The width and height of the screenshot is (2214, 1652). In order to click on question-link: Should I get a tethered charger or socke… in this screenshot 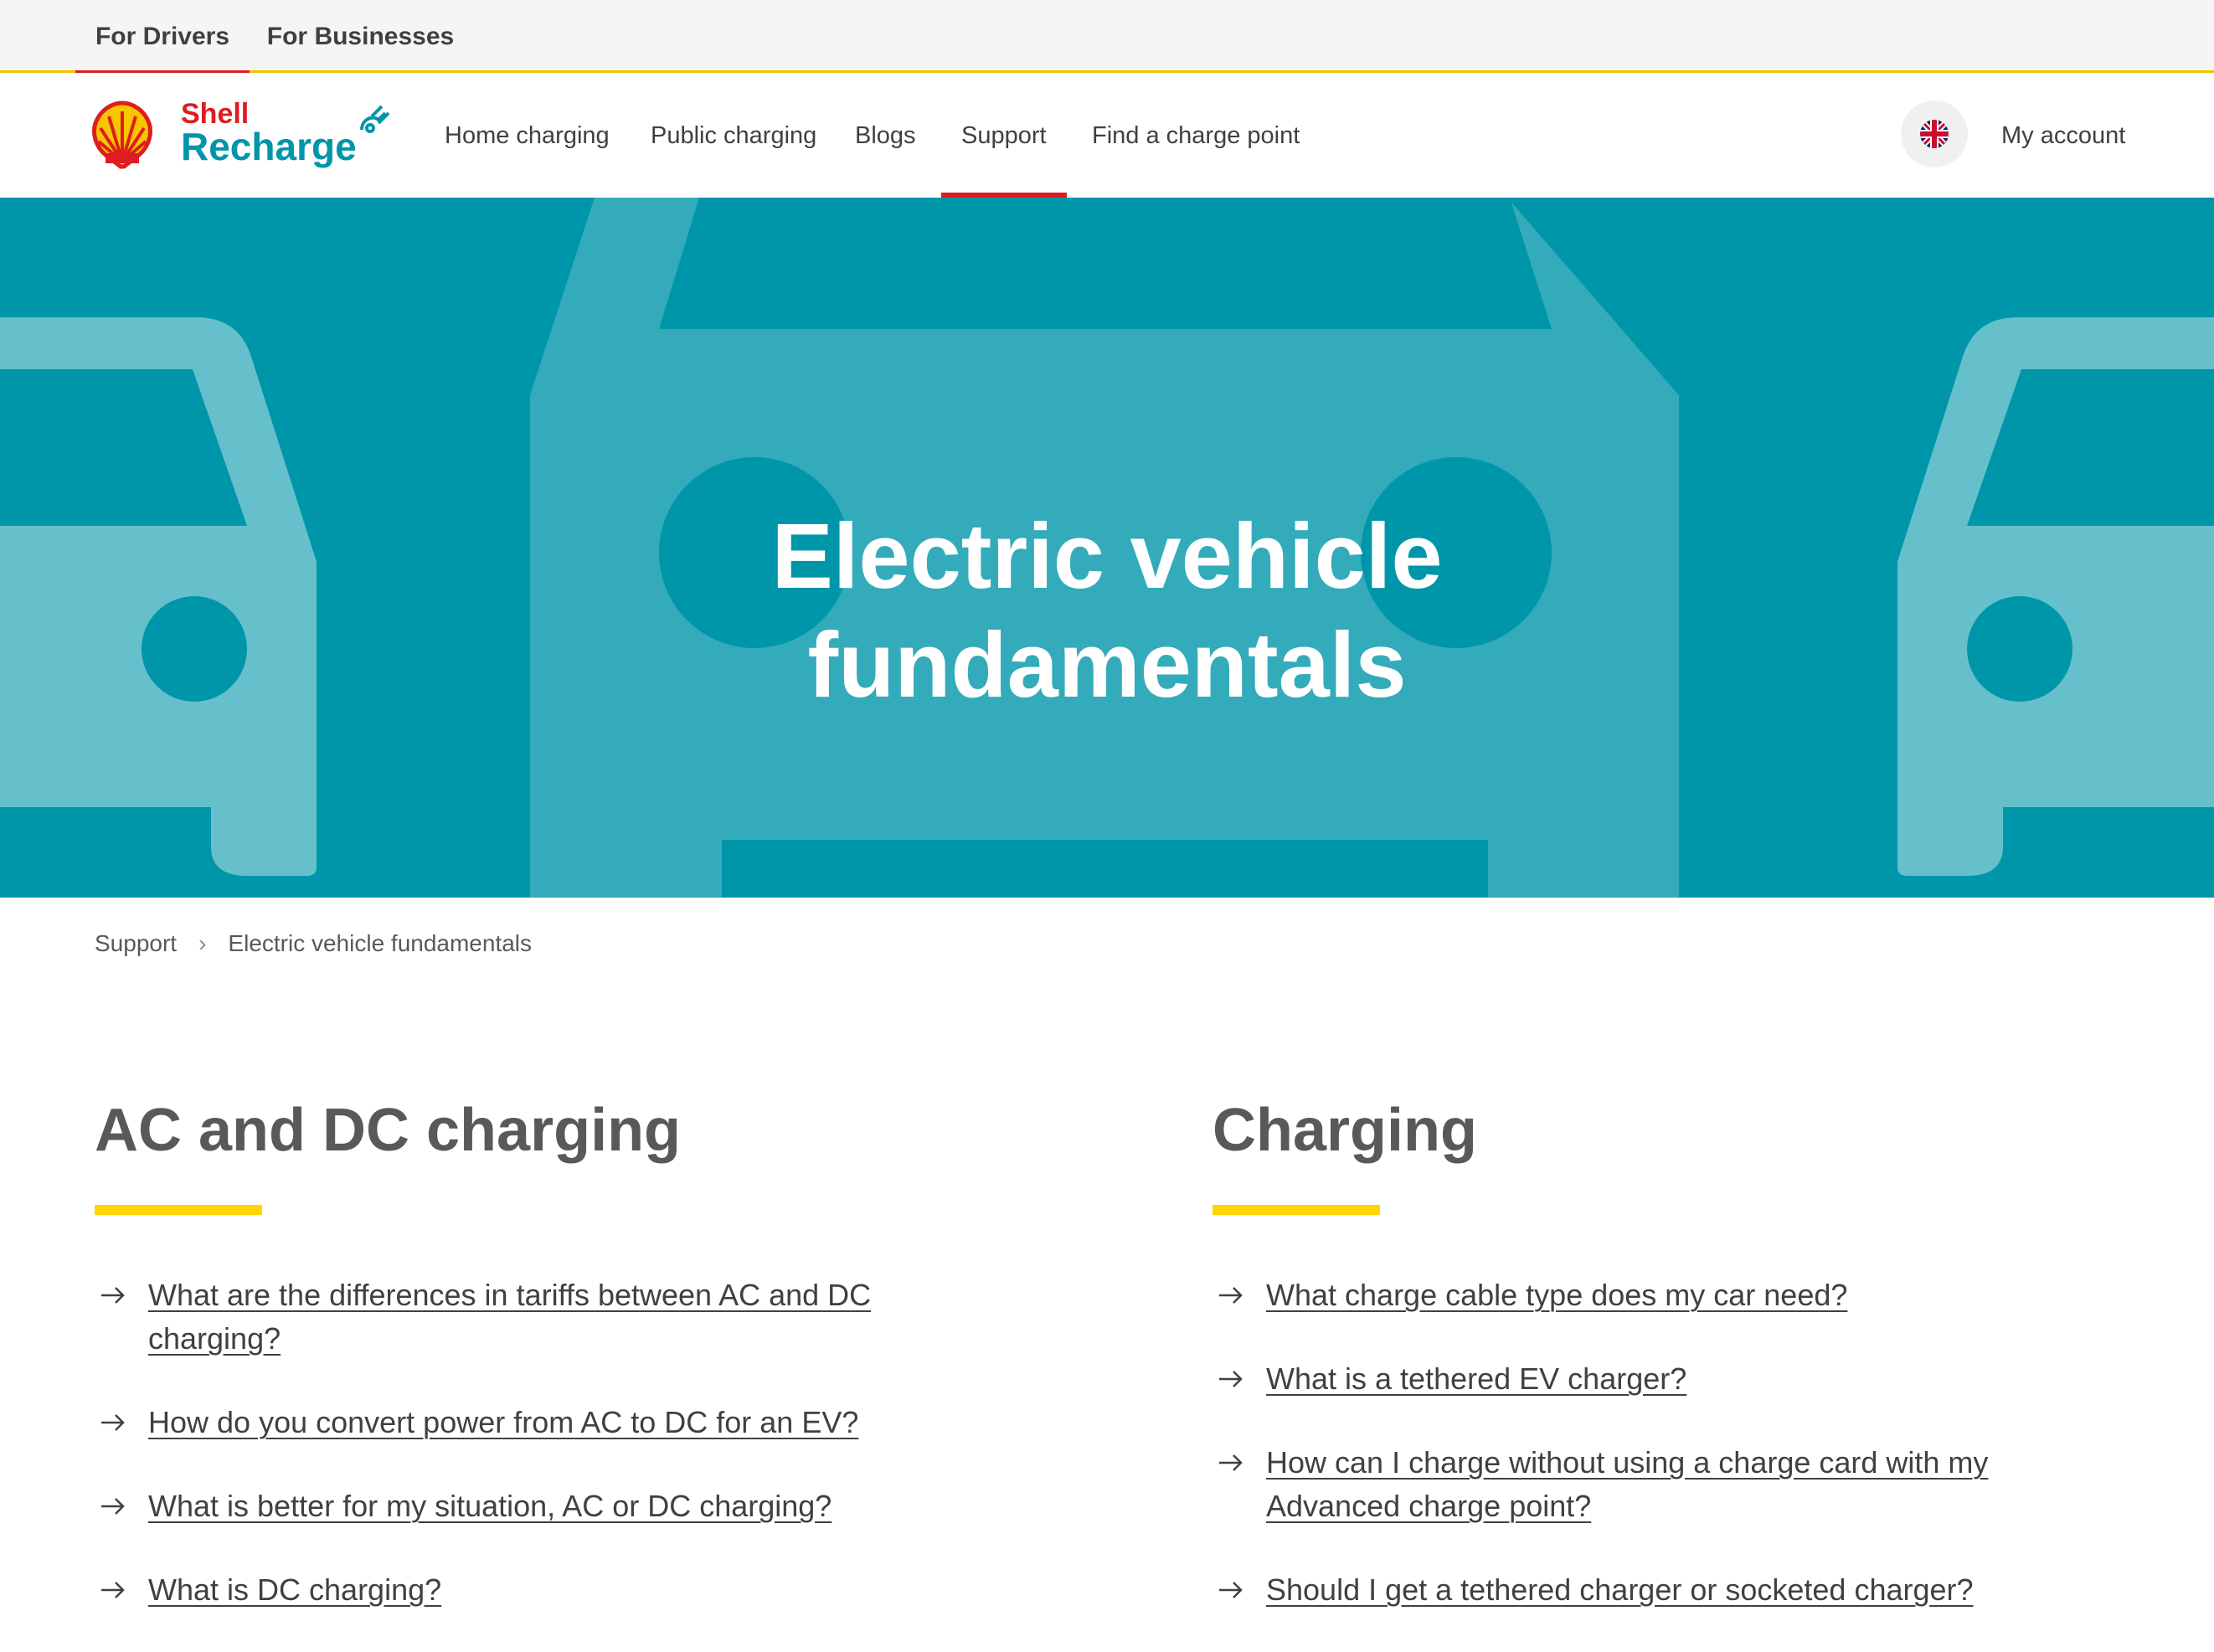, I will do `click(1620, 1589)`.